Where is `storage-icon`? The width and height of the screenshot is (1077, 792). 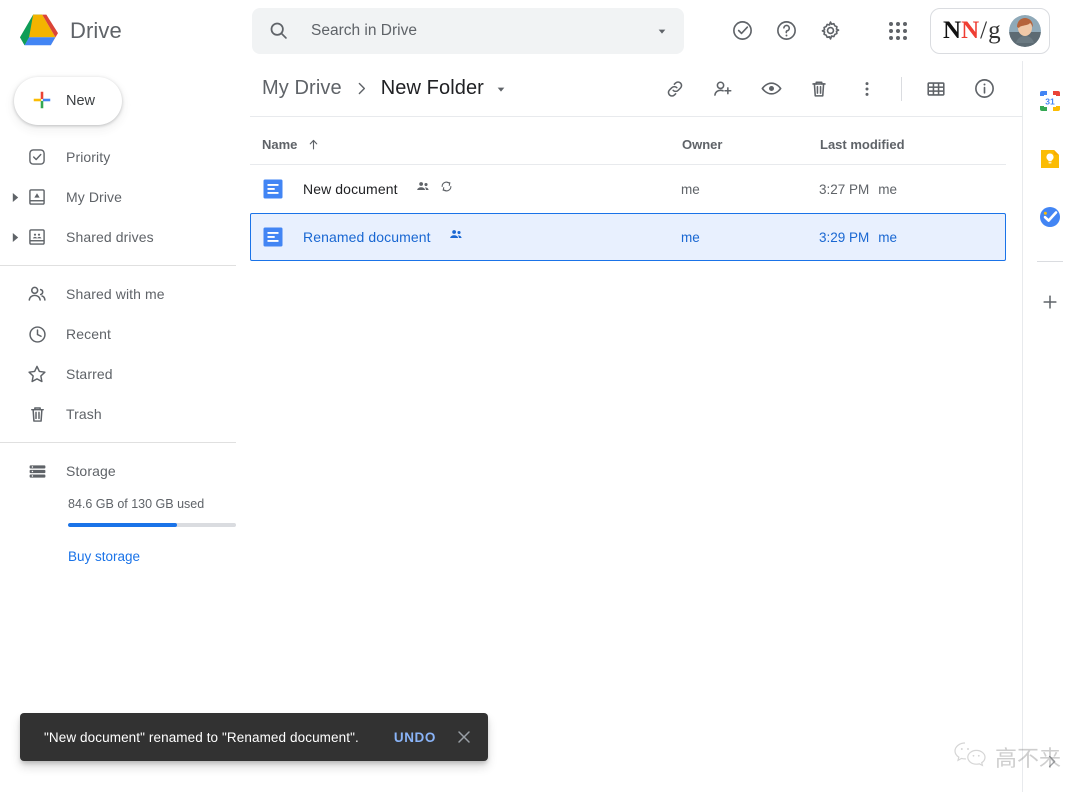 storage-icon is located at coordinates (37, 471).